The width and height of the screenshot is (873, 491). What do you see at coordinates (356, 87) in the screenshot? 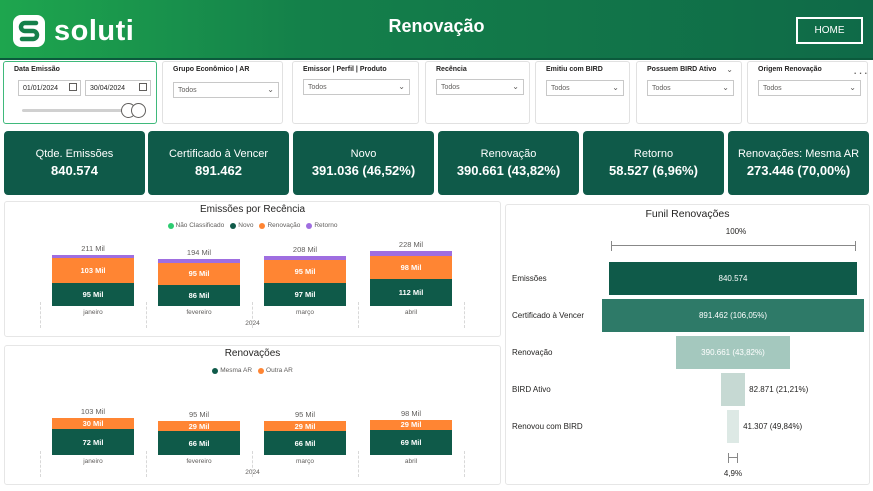
I see `emissor-select: Todos ⌄` at bounding box center [356, 87].